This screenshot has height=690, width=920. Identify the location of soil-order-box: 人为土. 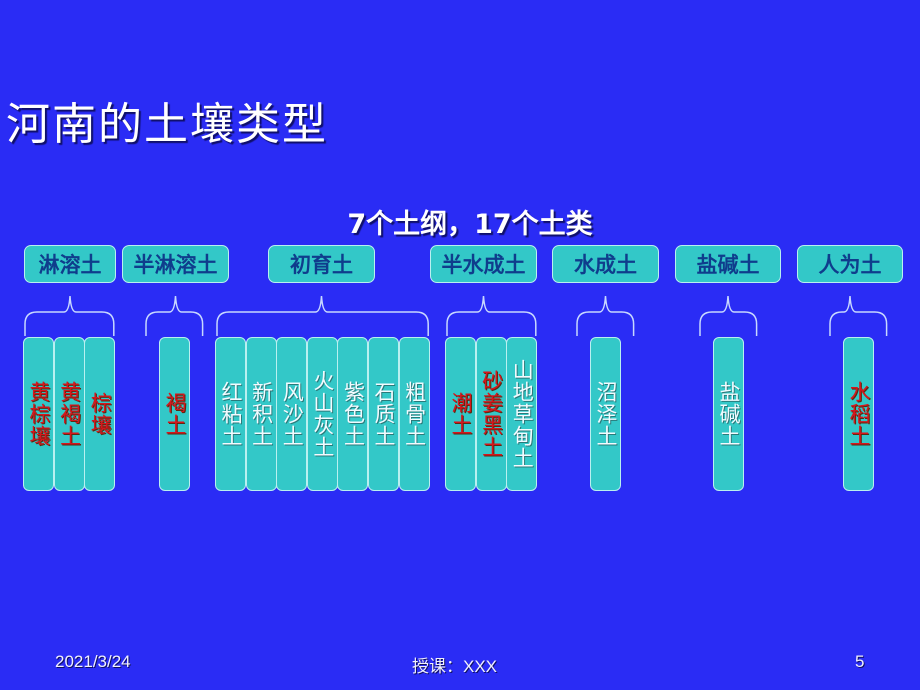
(850, 264).